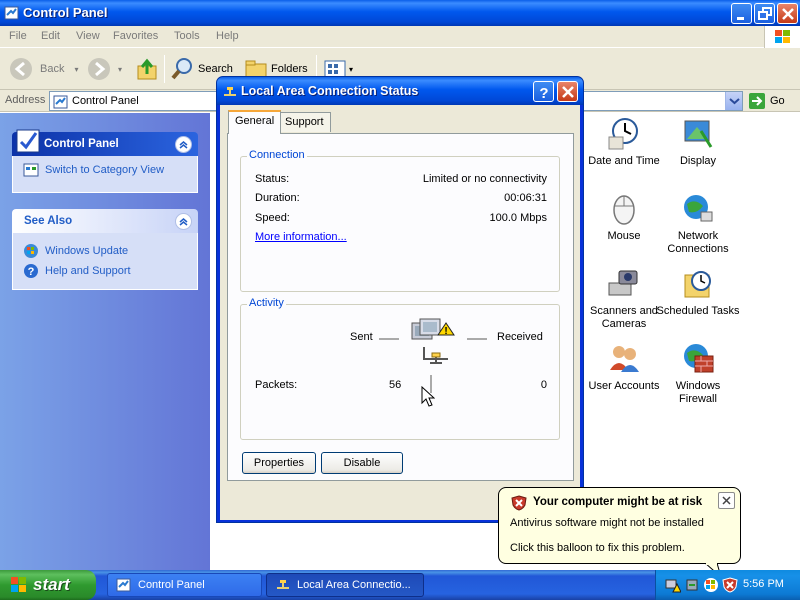  What do you see at coordinates (692, 585) in the screenshot?
I see `safely-remove-hardware-icon` at bounding box center [692, 585].